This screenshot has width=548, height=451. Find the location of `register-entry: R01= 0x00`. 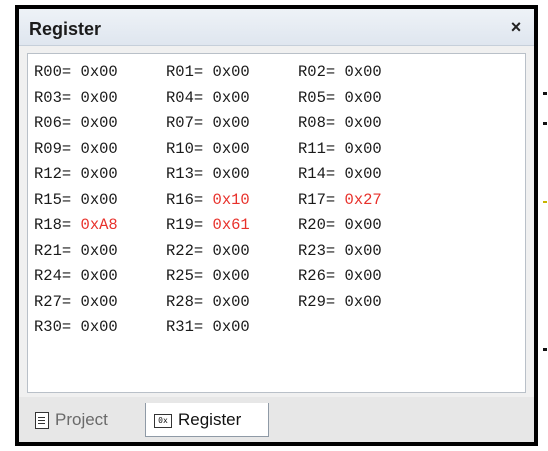

register-entry: R01= 0x00 is located at coordinates (232, 73).